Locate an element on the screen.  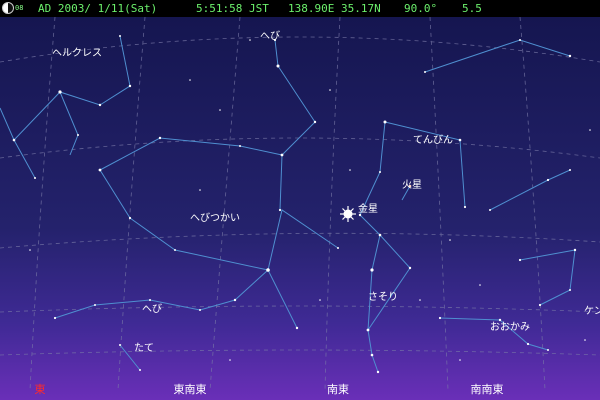
location-readout: 138.90E 35.17N is located at coordinates (334, 8).